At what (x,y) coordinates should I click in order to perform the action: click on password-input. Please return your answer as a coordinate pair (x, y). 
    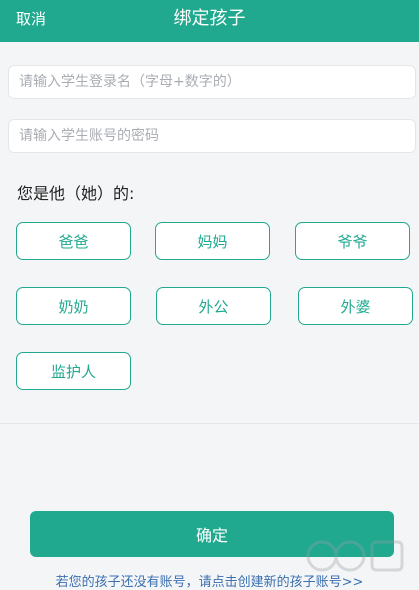
    Looking at the image, I should click on (212, 136).